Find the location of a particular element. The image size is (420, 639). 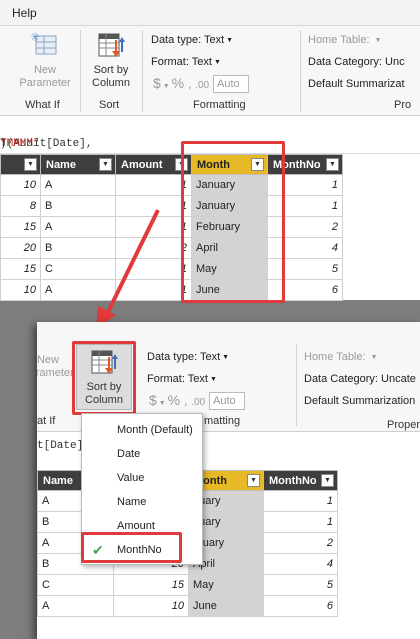

format-tools: $ ▼ % , .00 Auto is located at coordinates (197, 401).